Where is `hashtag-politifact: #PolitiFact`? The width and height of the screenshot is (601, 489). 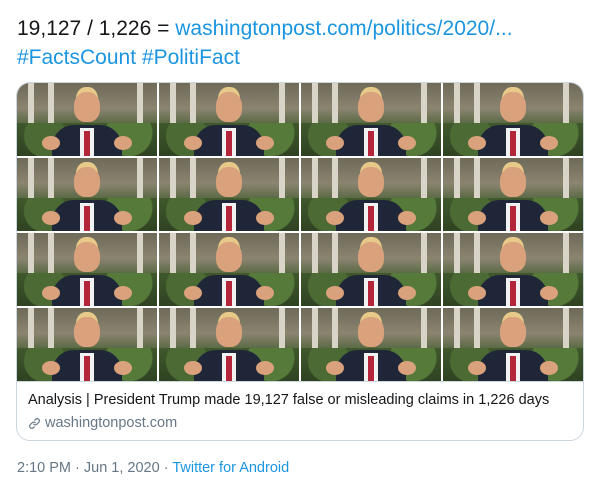 hashtag-politifact: #PolitiFact is located at coordinates (191, 57).